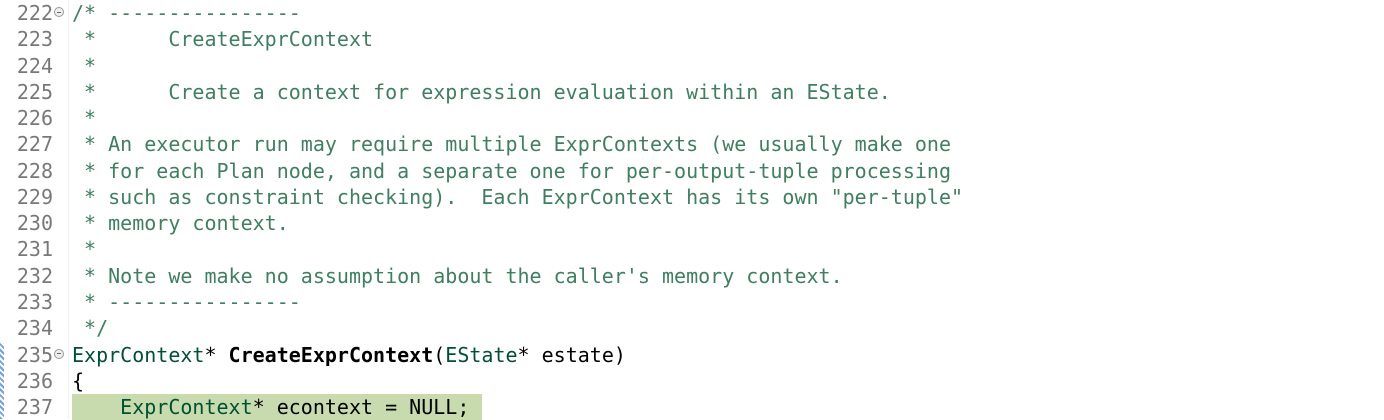 The width and height of the screenshot is (1384, 420). Describe the element at coordinates (34, 249) in the screenshot. I see `line-number: 231` at that location.